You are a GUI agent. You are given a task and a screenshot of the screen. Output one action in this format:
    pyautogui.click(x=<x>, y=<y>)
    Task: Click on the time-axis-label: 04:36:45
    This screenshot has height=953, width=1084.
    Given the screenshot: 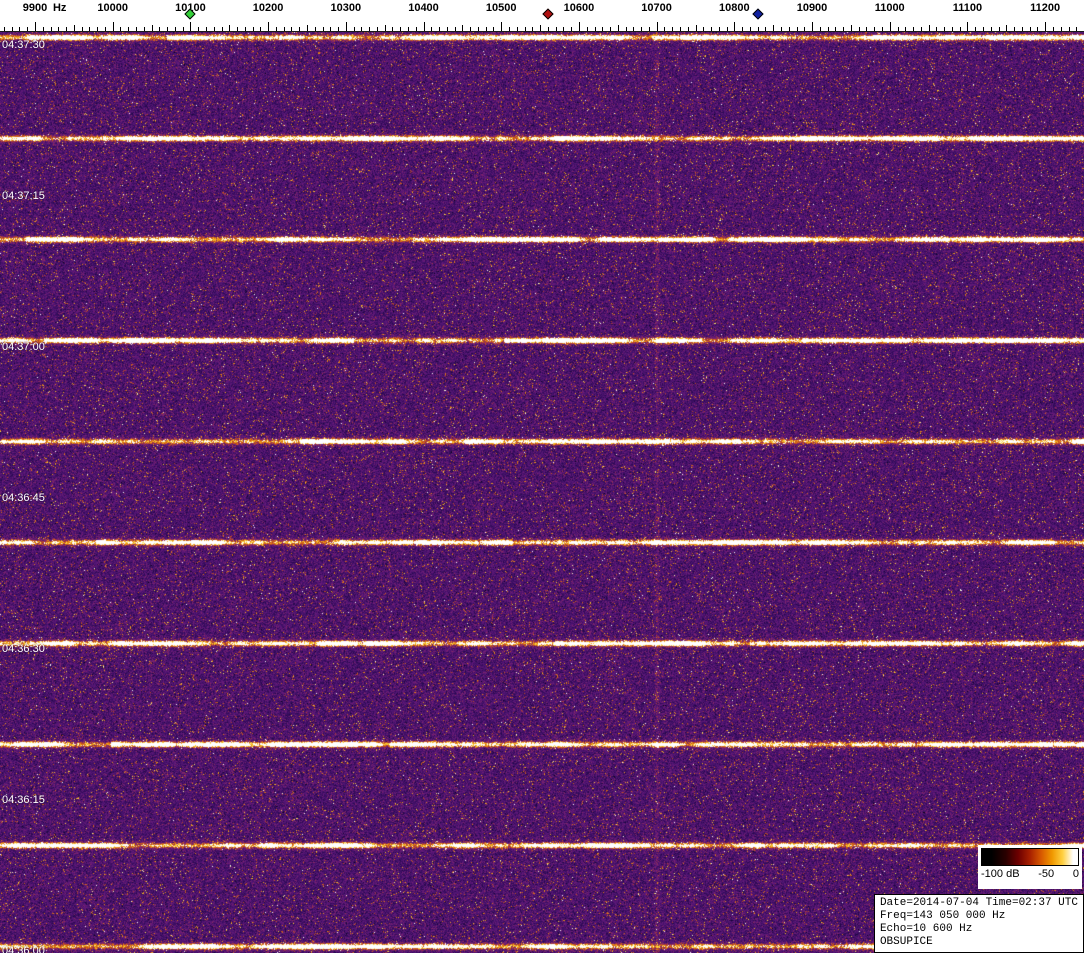 What is the action you would take?
    pyautogui.click(x=23, y=498)
    